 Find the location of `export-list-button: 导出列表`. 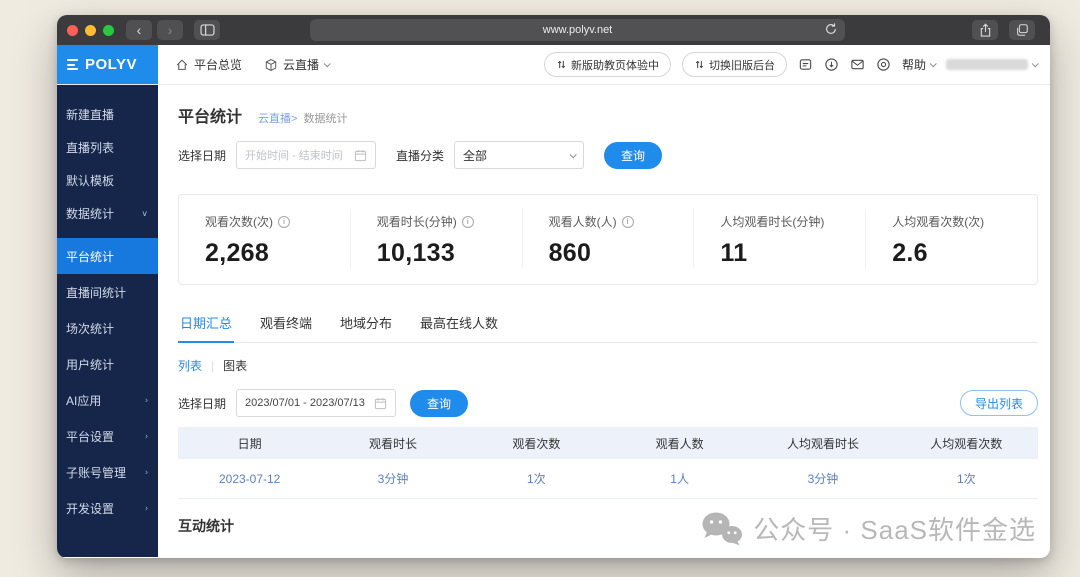

export-list-button: 导出列表 is located at coordinates (998, 403).